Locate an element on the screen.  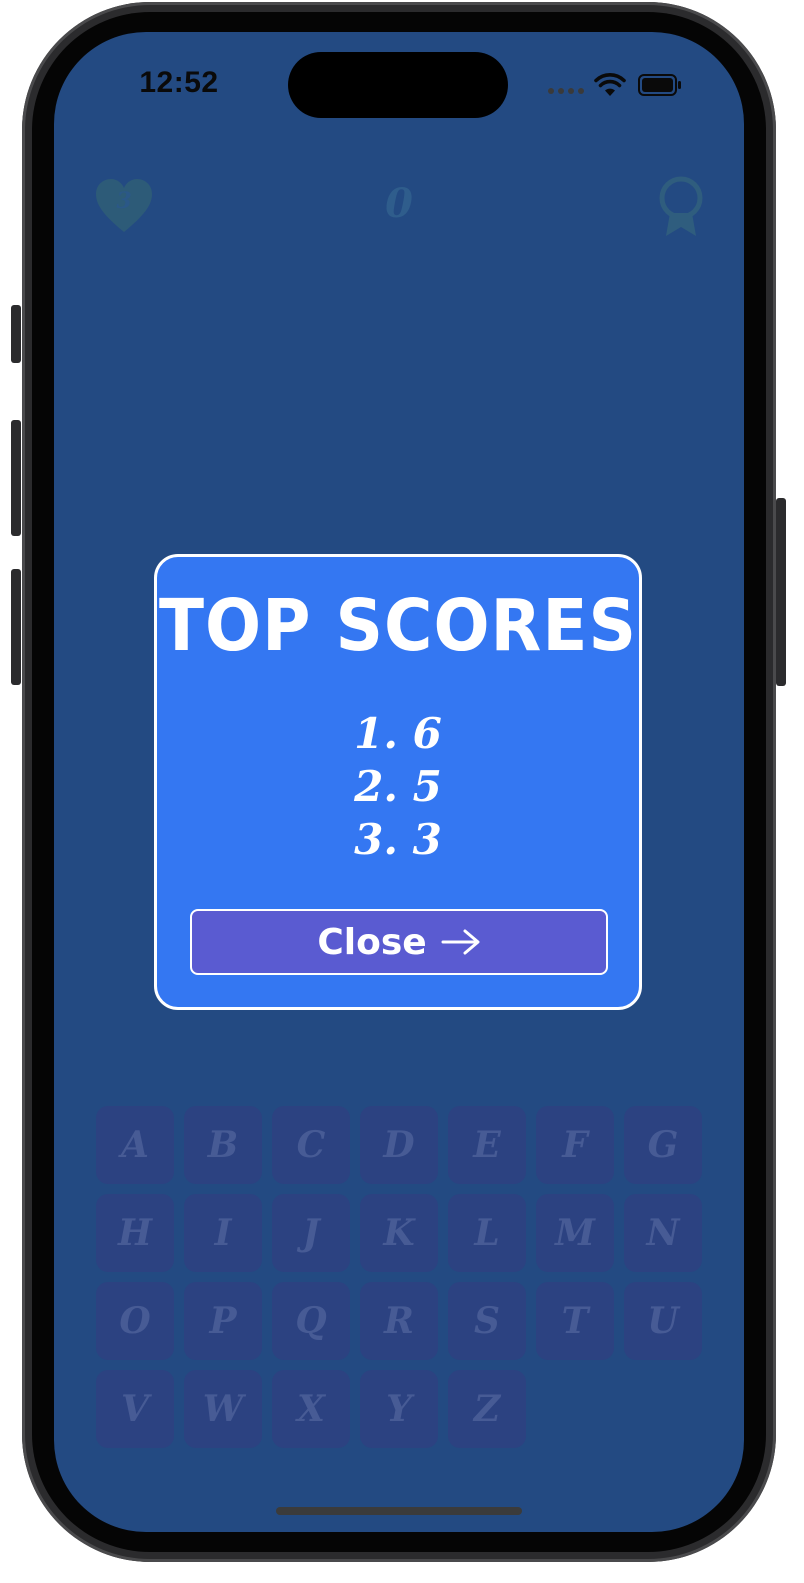
score-entry-1: 1. 6 is located at coordinates (398, 733).